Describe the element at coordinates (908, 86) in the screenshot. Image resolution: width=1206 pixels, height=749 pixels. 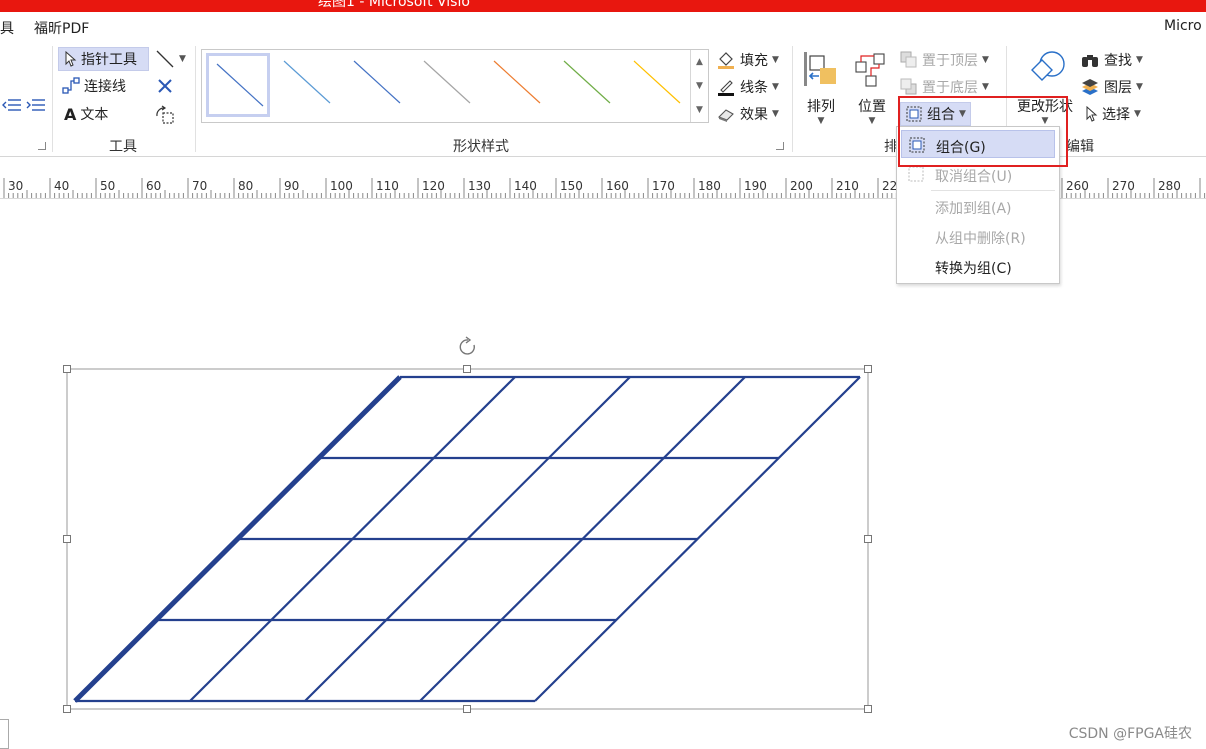
I see `send-to-back-icon` at that location.